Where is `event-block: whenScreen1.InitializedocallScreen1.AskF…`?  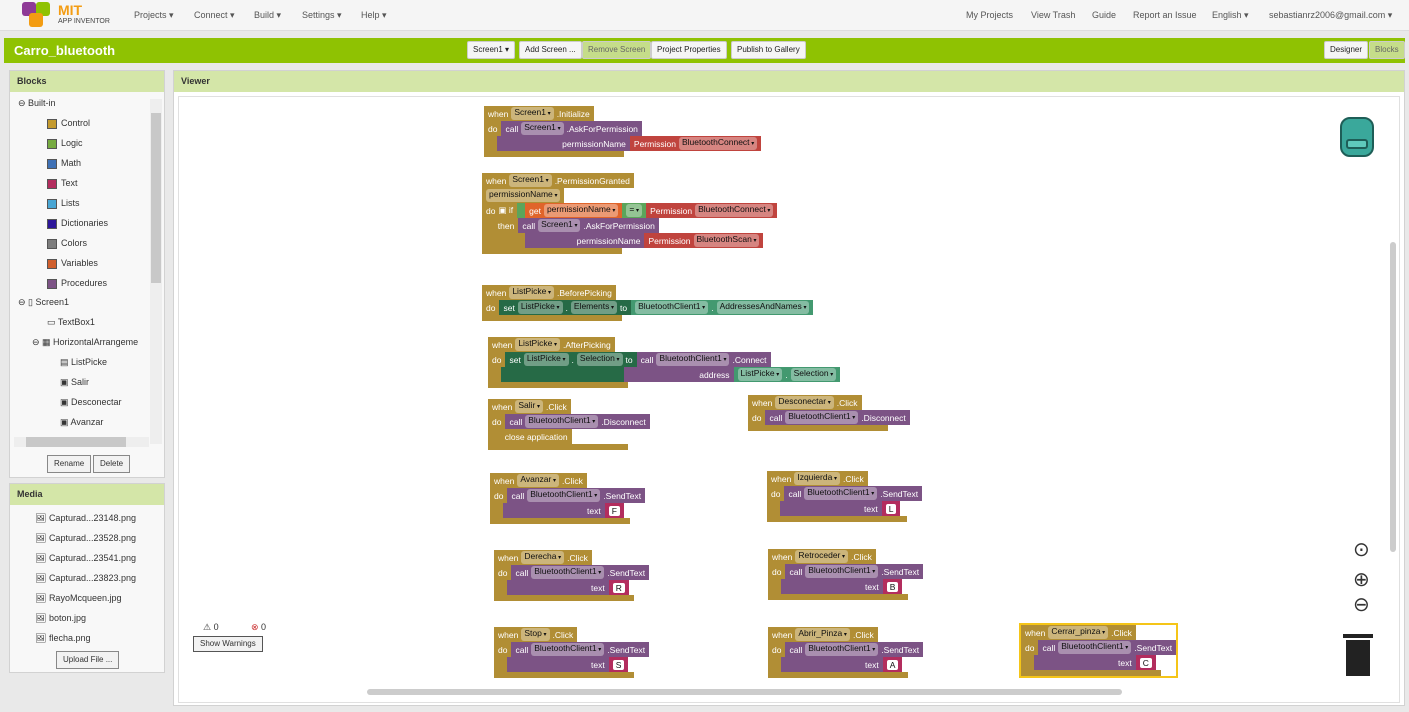
event-block: whenScreen1.InitializedocallScreen1.AskF… is located at coordinates (623, 131).